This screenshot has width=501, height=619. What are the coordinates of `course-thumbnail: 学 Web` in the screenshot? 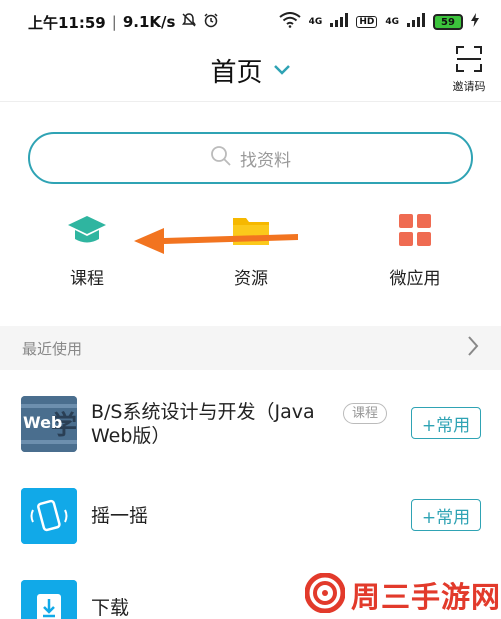 It's located at (49, 424).